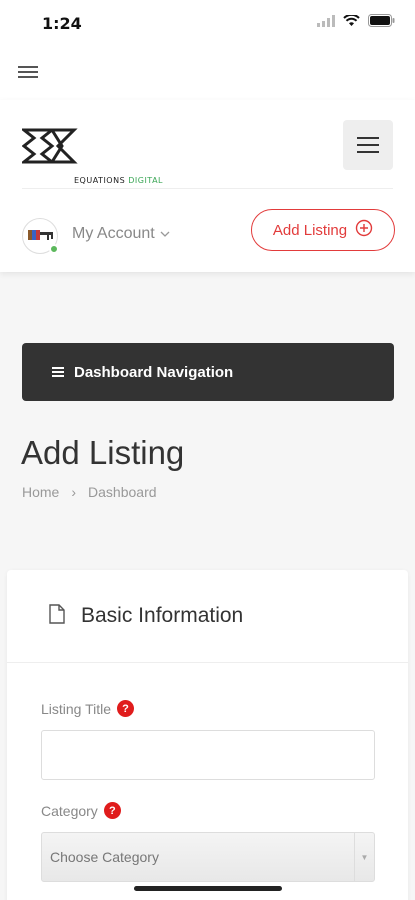 This screenshot has width=415, height=900. What do you see at coordinates (208, 857) in the screenshot?
I see `category-select: Choose Category ▼` at bounding box center [208, 857].